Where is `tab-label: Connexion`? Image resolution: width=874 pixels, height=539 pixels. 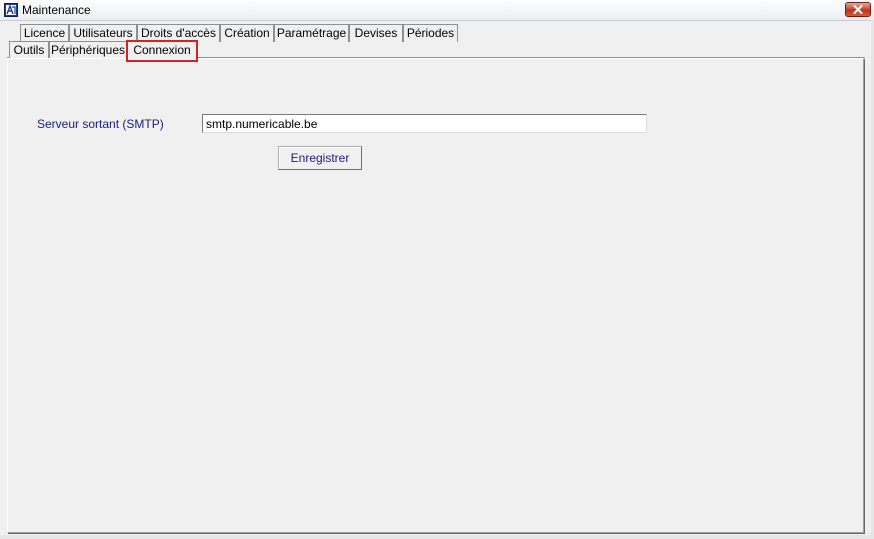 tab-label: Connexion is located at coordinates (162, 50).